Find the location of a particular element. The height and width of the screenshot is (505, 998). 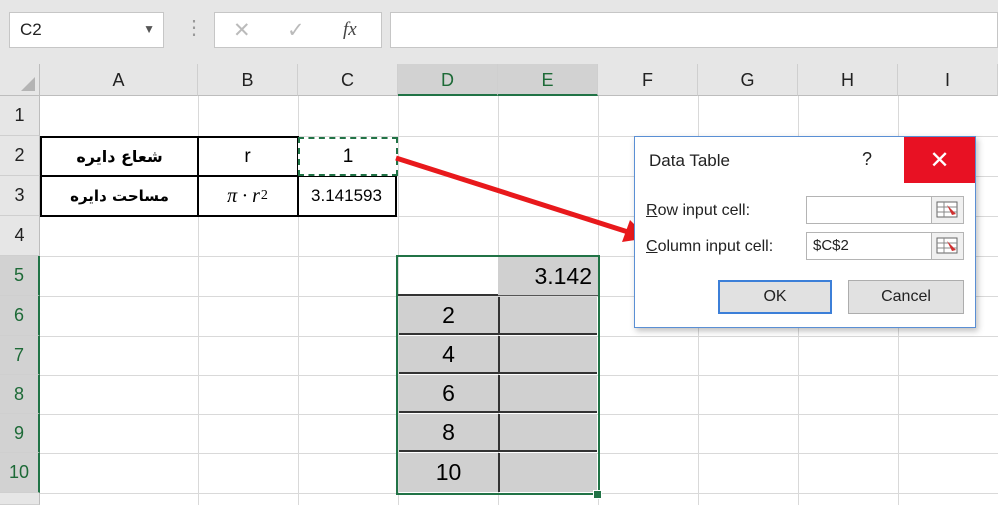

column-input-label: Column input cell: is located at coordinates (709, 247).